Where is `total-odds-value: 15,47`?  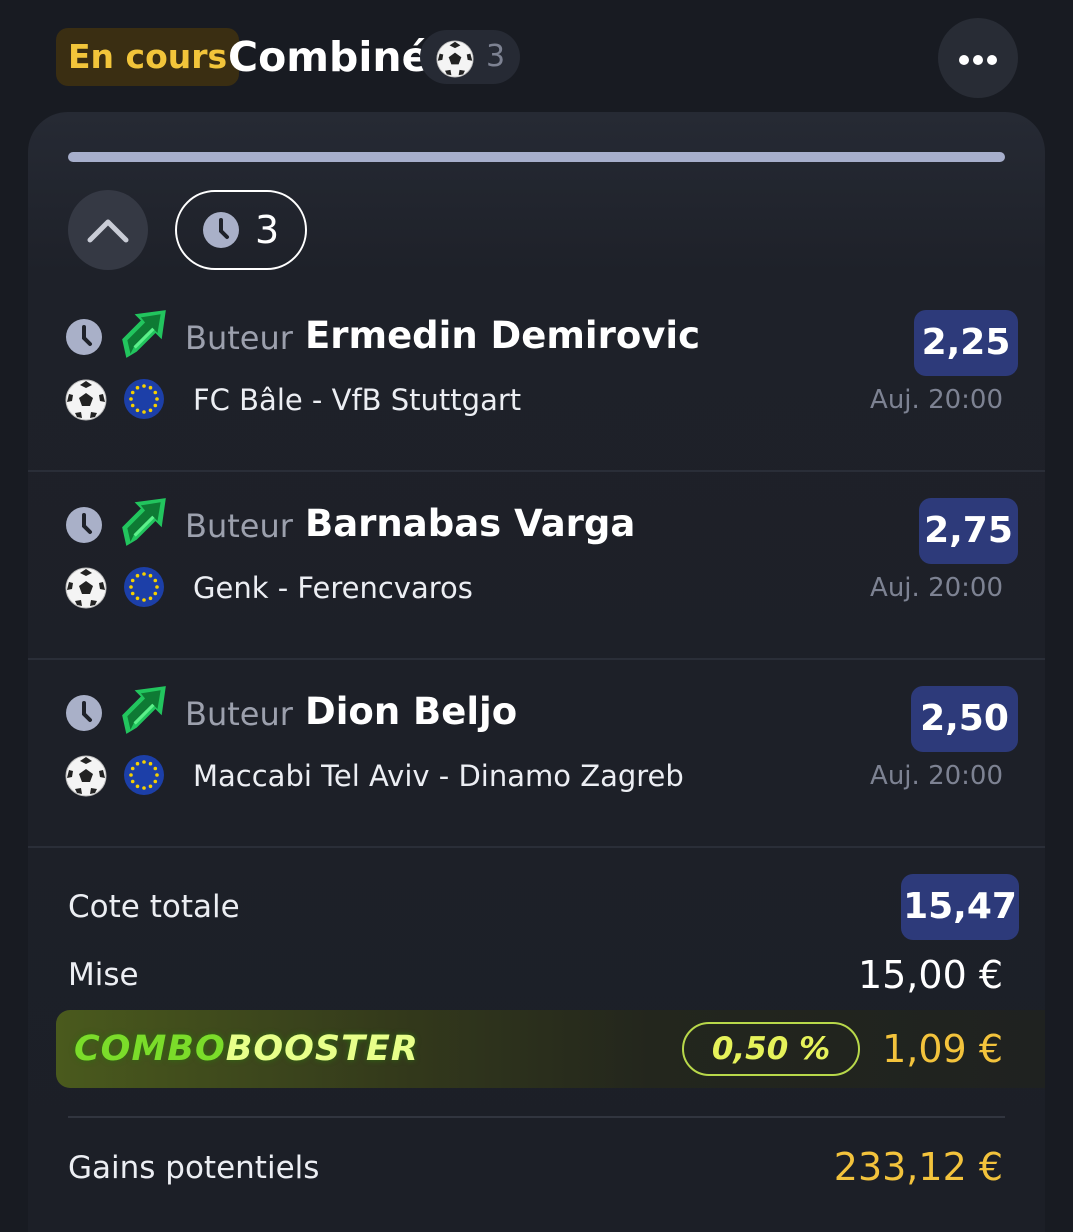
total-odds-value: 15,47 is located at coordinates (960, 907).